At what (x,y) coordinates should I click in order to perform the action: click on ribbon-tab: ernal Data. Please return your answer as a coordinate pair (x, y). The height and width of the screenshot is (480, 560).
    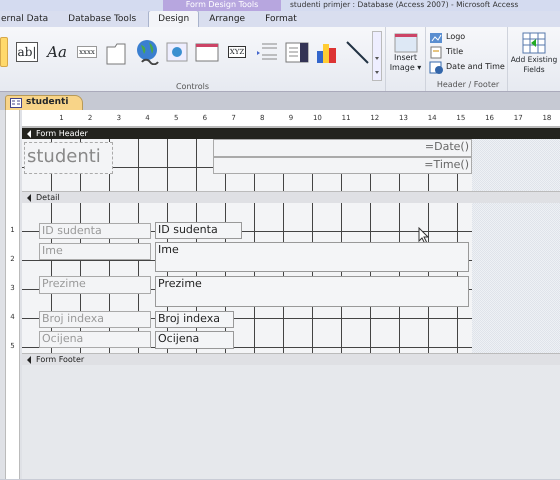
    Looking at the image, I should click on (29, 18).